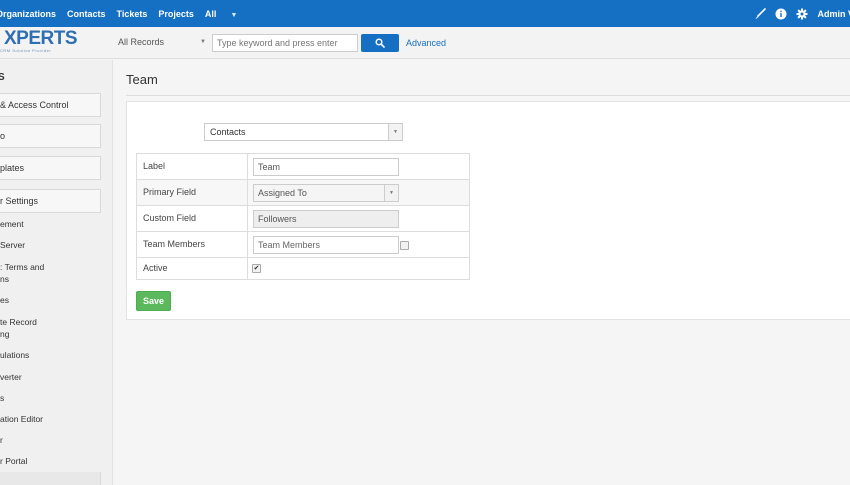 The width and height of the screenshot is (850, 485). I want to click on nav-organizations: Organizations, so click(28, 14).